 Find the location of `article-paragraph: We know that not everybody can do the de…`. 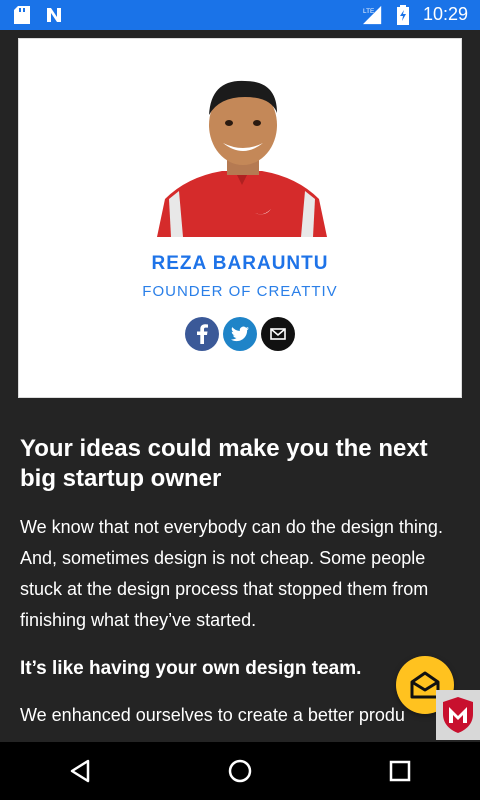

article-paragraph: We know that not everybody can do the de… is located at coordinates (231, 573).